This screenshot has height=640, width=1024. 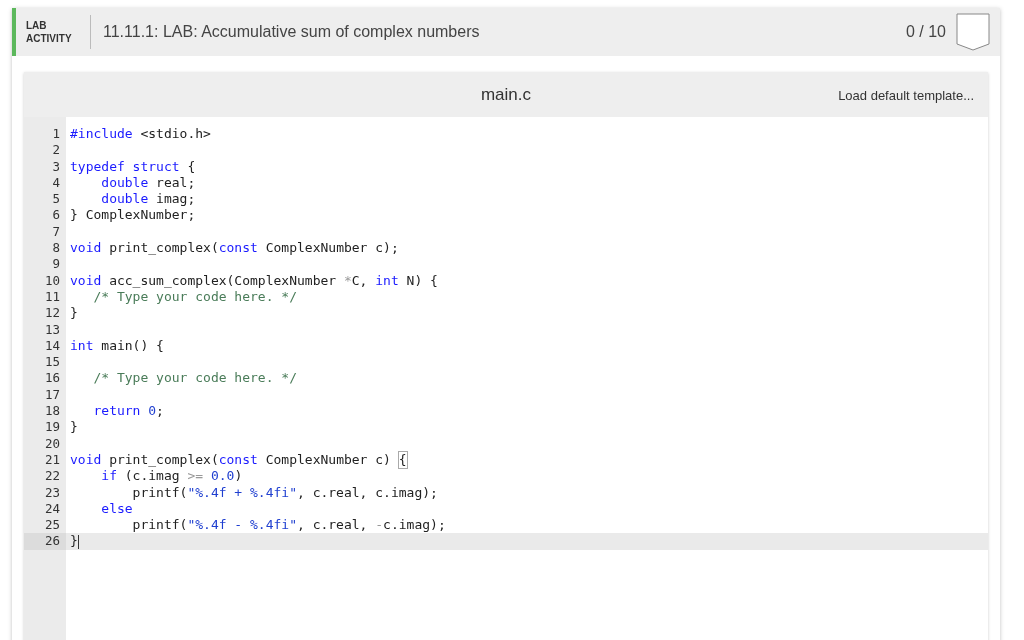 What do you see at coordinates (527, 460) in the screenshot?
I see `code-line: void print_complex(const ComplexNumber c) {` at bounding box center [527, 460].